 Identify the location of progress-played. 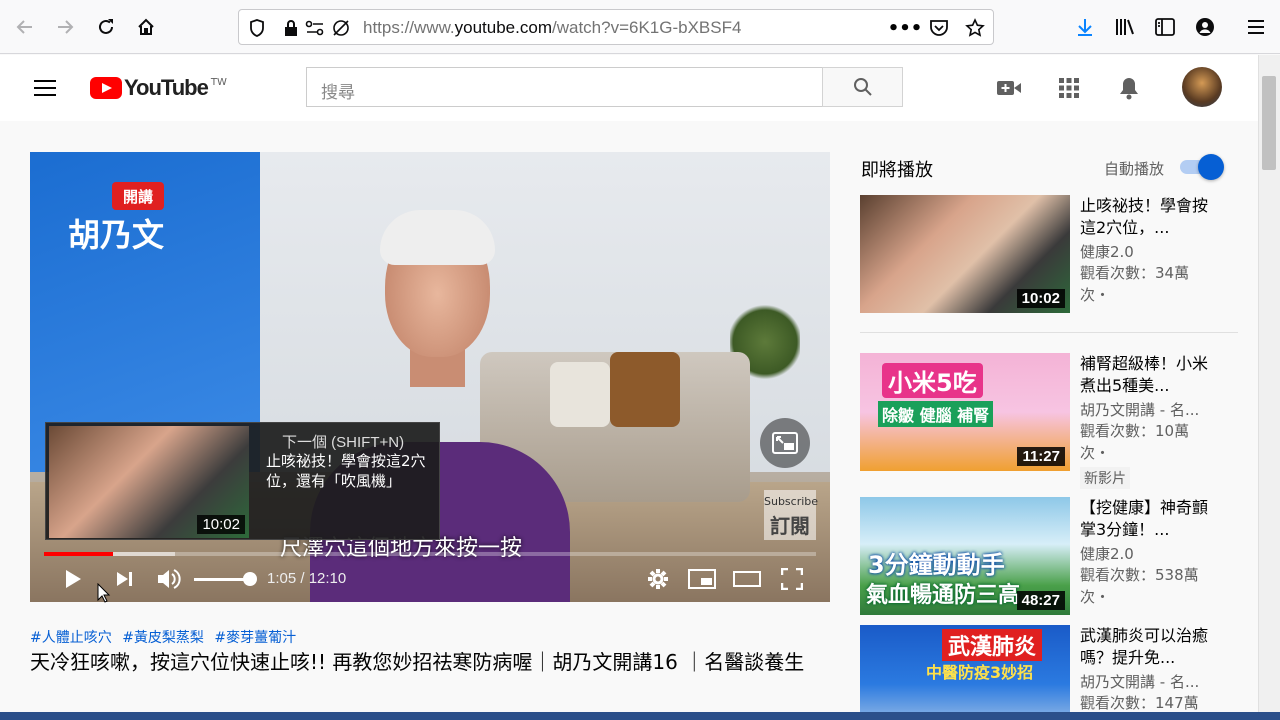
(78, 554).